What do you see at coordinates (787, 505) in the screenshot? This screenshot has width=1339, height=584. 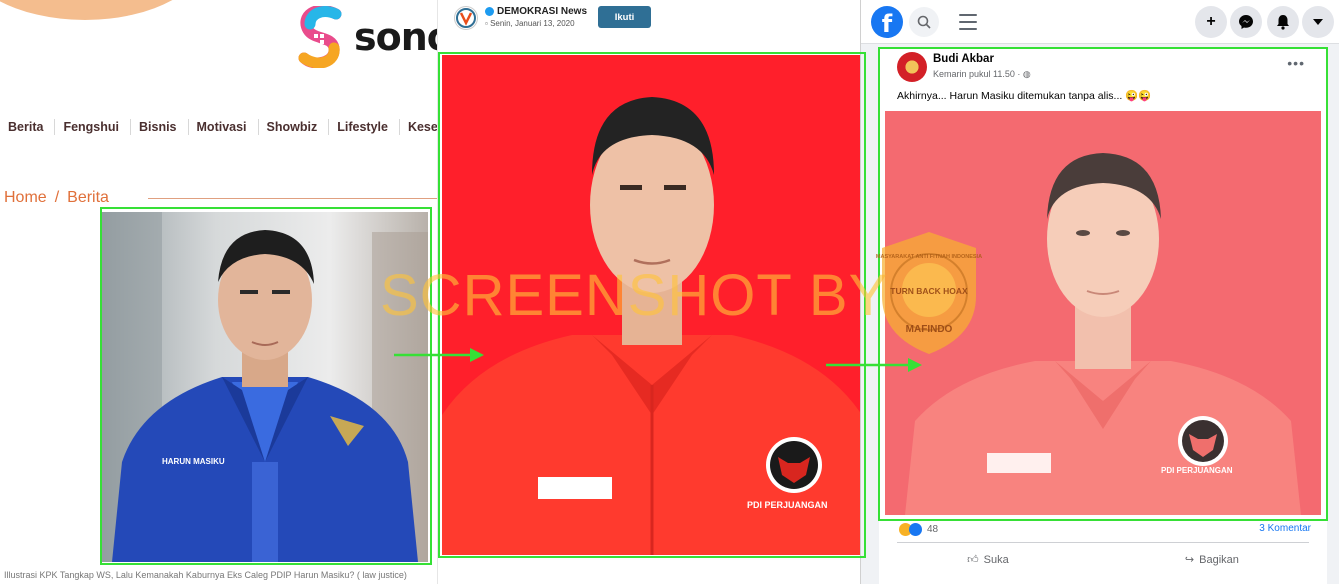 I see `party-badge-text: PDI PERJUANGAN` at bounding box center [787, 505].